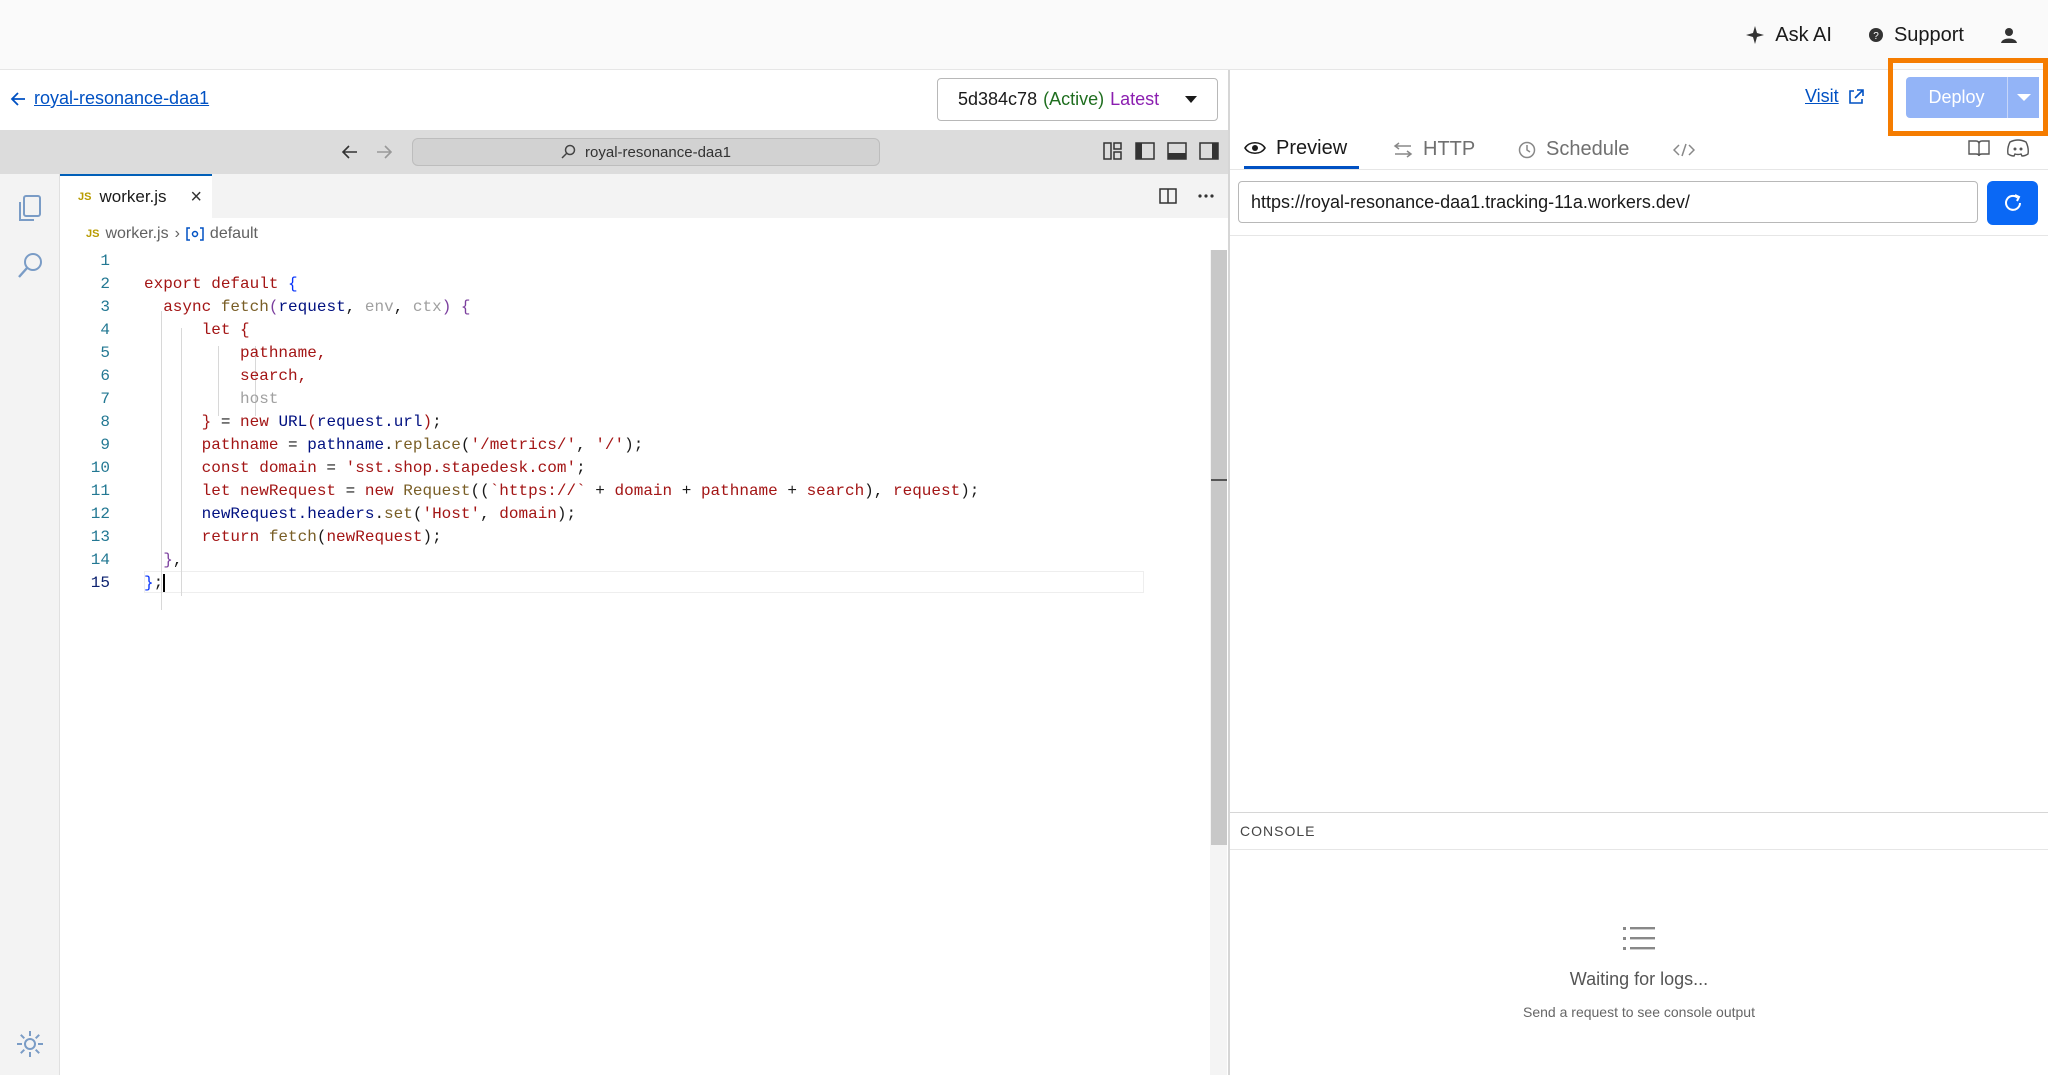 The image size is (2048, 1075). I want to click on history-nav, so click(367, 152).